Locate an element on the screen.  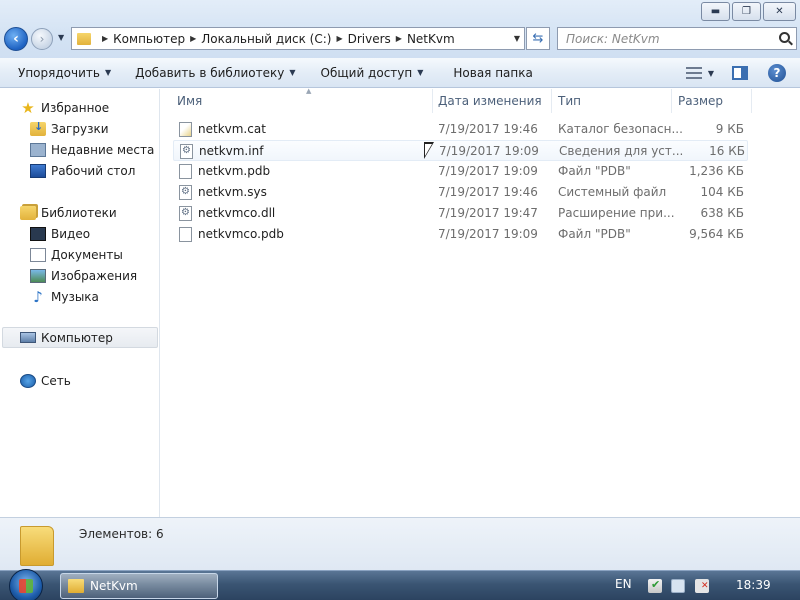
recent-pages-dropdown: ▼ is located at coordinates (61, 37).